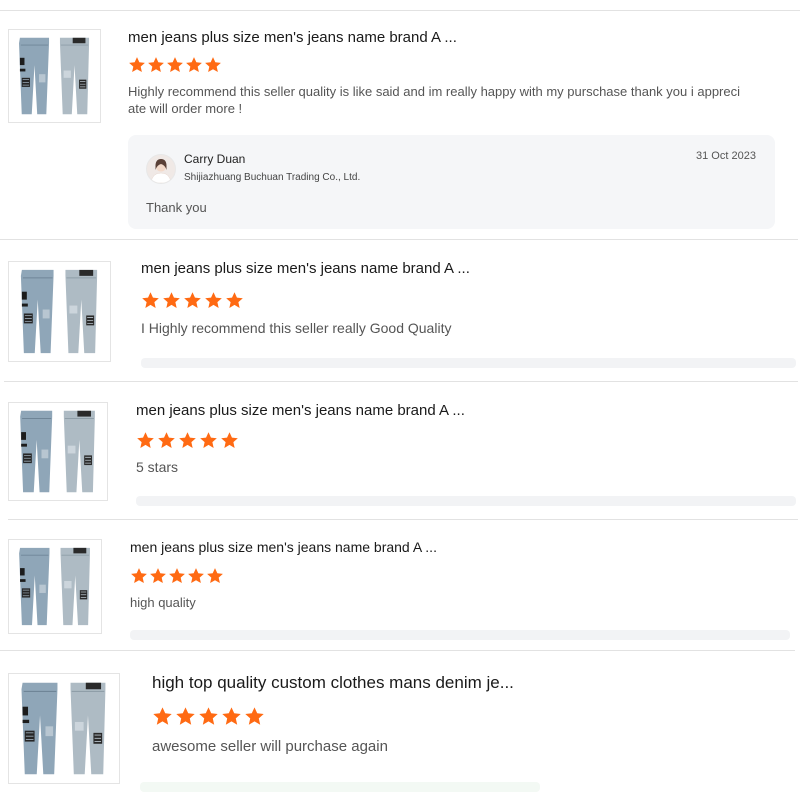 Image resolution: width=800 pixels, height=800 pixels. I want to click on seller-name: Carry Duan, so click(215, 159).